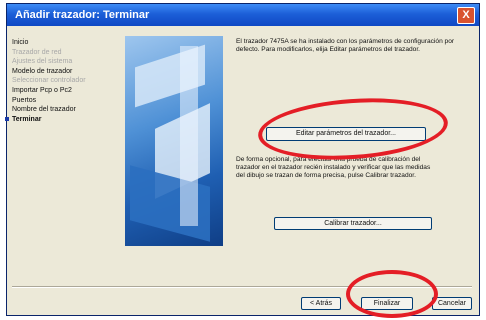 Image resolution: width=486 pixels, height=320 pixels. Describe the element at coordinates (243, 15) in the screenshot. I see `title-bar: Añadir trazador: Terminar X` at that location.